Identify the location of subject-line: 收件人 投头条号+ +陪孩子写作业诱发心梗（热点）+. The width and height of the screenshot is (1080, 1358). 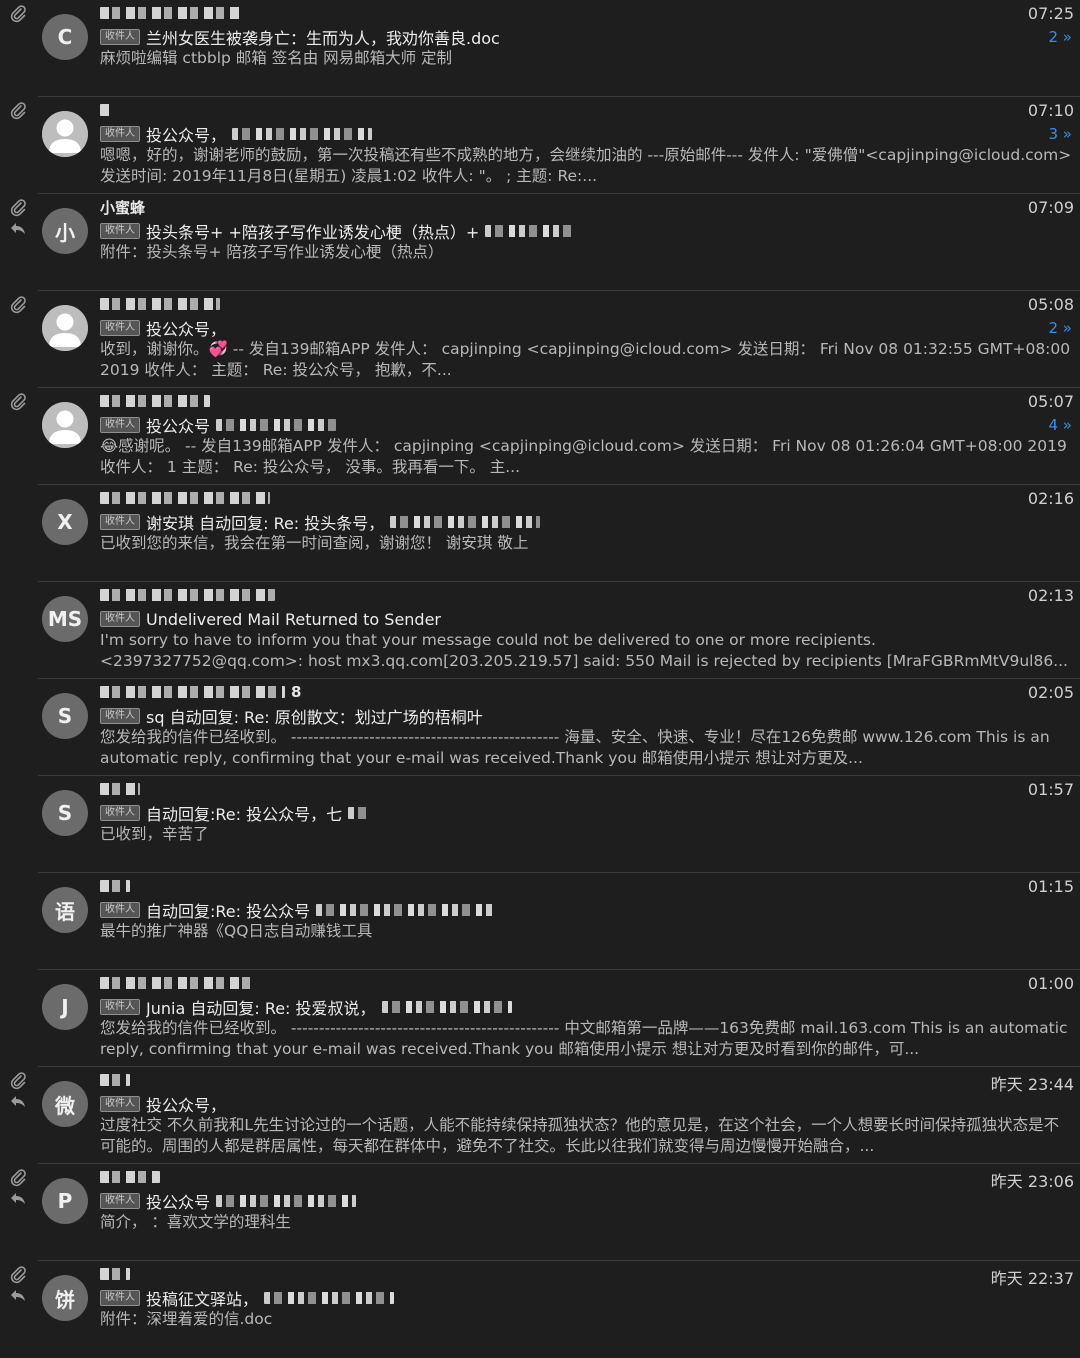
(560, 231).